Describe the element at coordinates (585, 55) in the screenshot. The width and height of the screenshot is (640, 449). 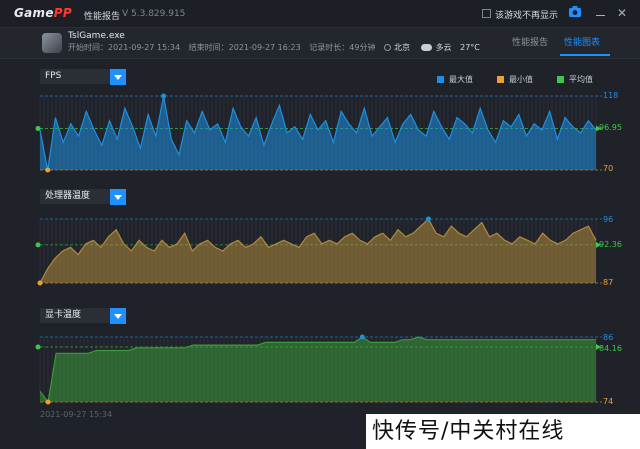
I see `active-tab-indicator` at that location.